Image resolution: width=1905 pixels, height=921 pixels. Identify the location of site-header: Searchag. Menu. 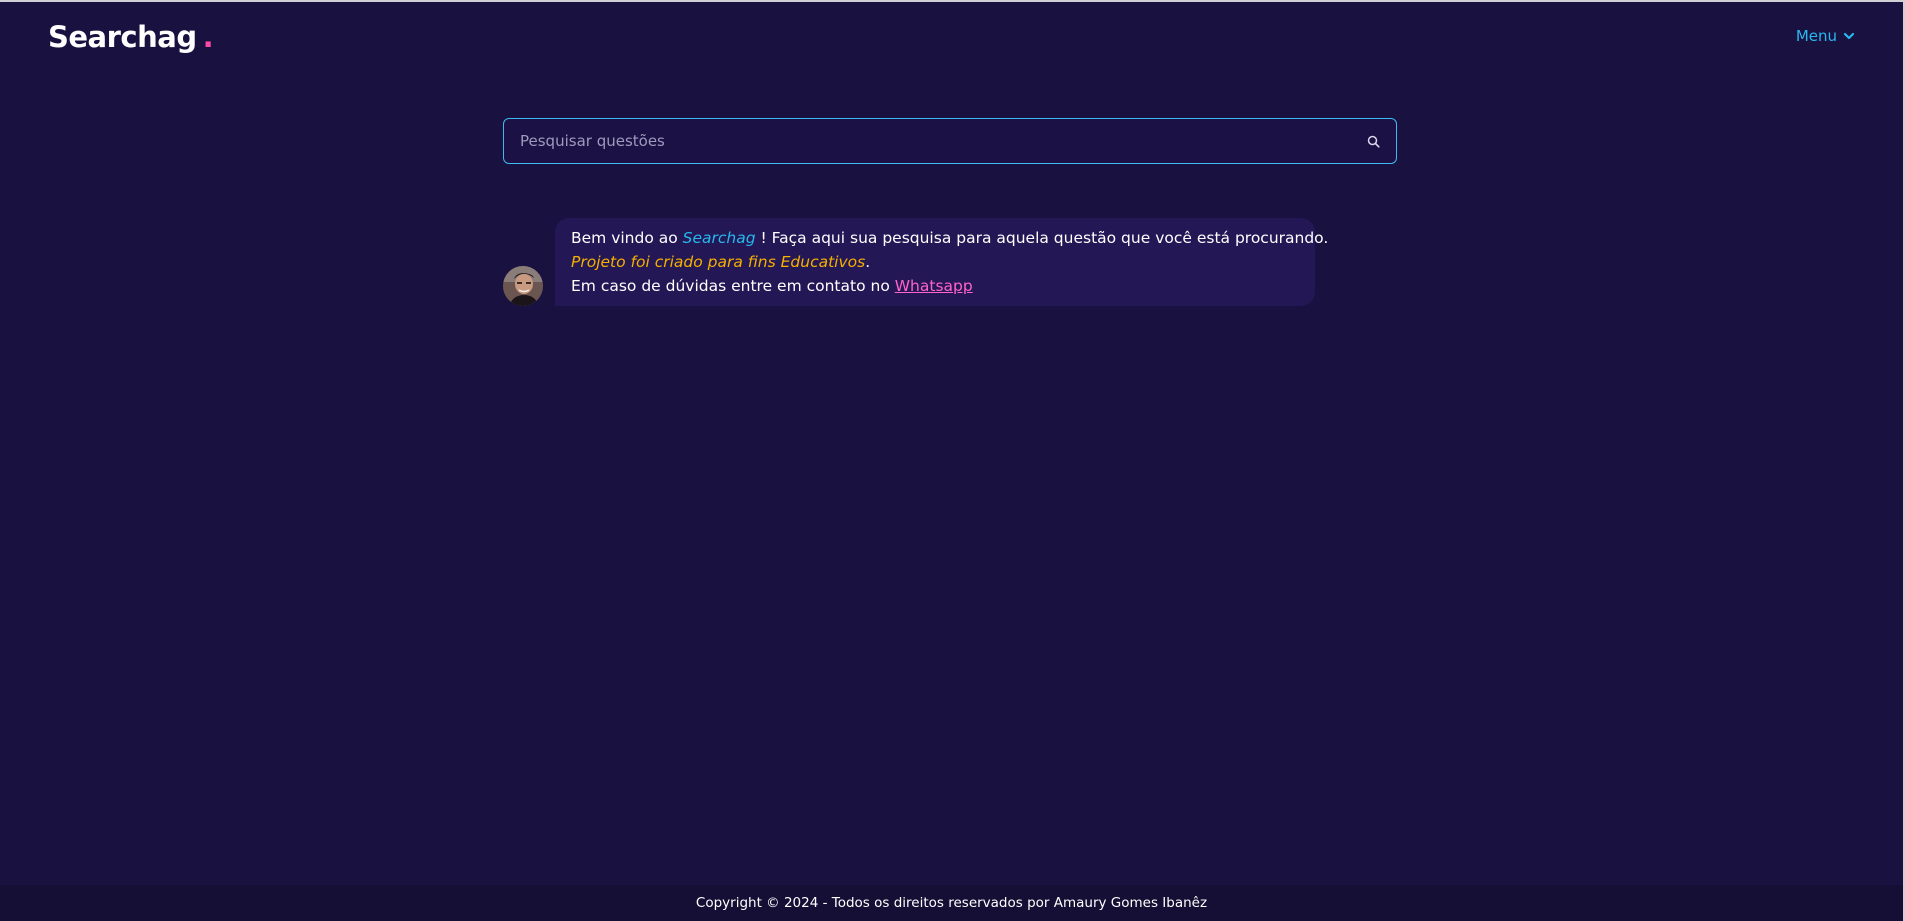
(952, 37).